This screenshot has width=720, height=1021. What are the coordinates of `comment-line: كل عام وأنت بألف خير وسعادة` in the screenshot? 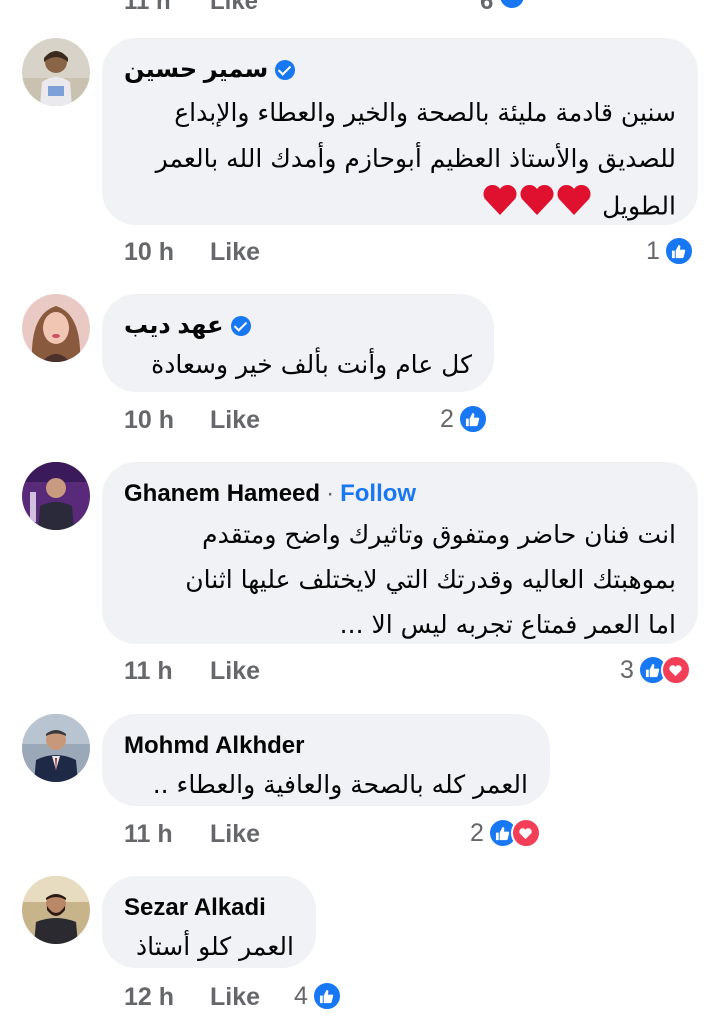 It's located at (311, 364).